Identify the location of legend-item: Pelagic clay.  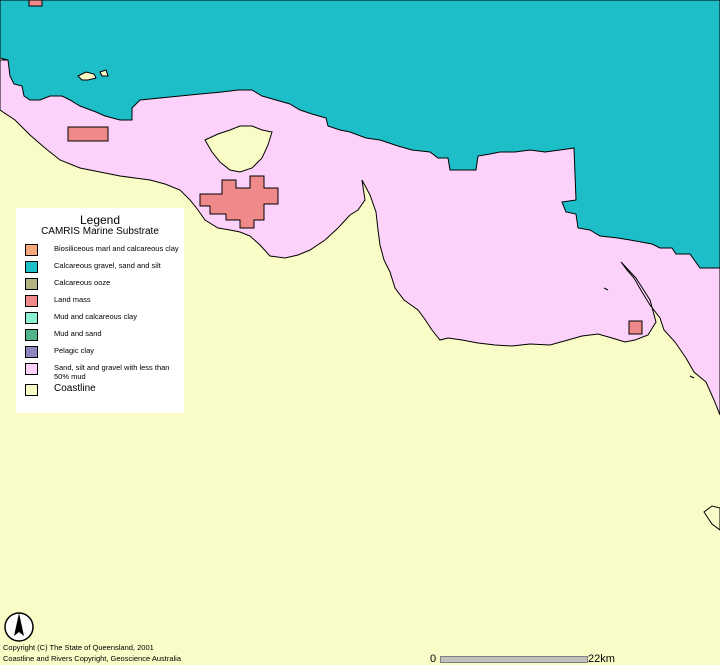
(104, 353).